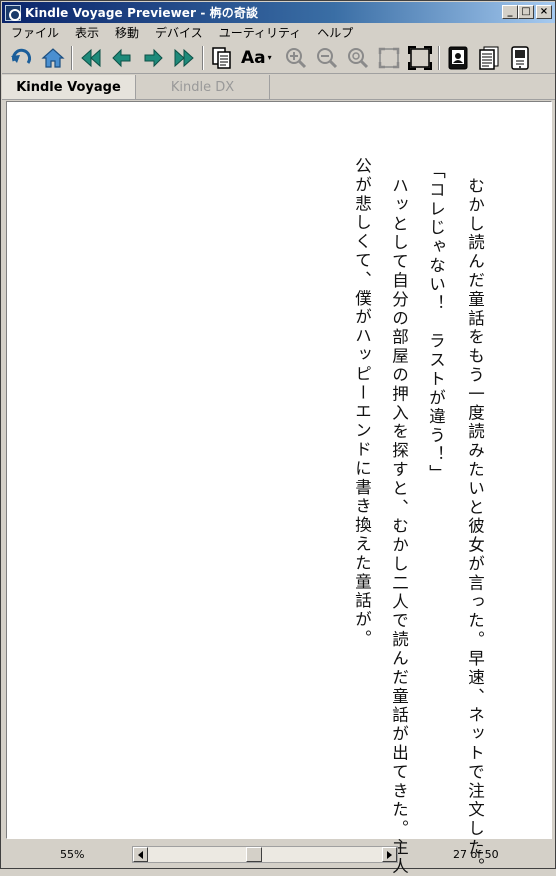 This screenshot has width=556, height=876. What do you see at coordinates (389, 58) in the screenshot?
I see `fit-page-icon` at bounding box center [389, 58].